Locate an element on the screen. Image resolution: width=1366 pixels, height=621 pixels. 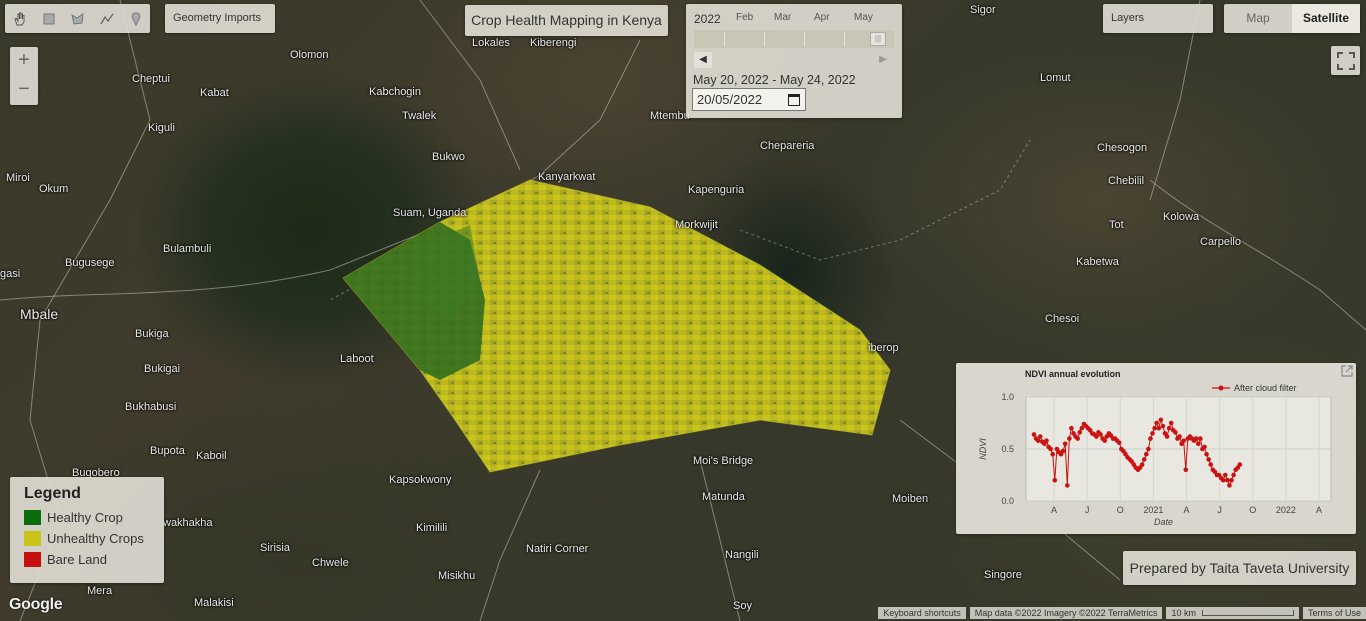
legend-label: Unhealthy Crops is located at coordinates (95, 538).